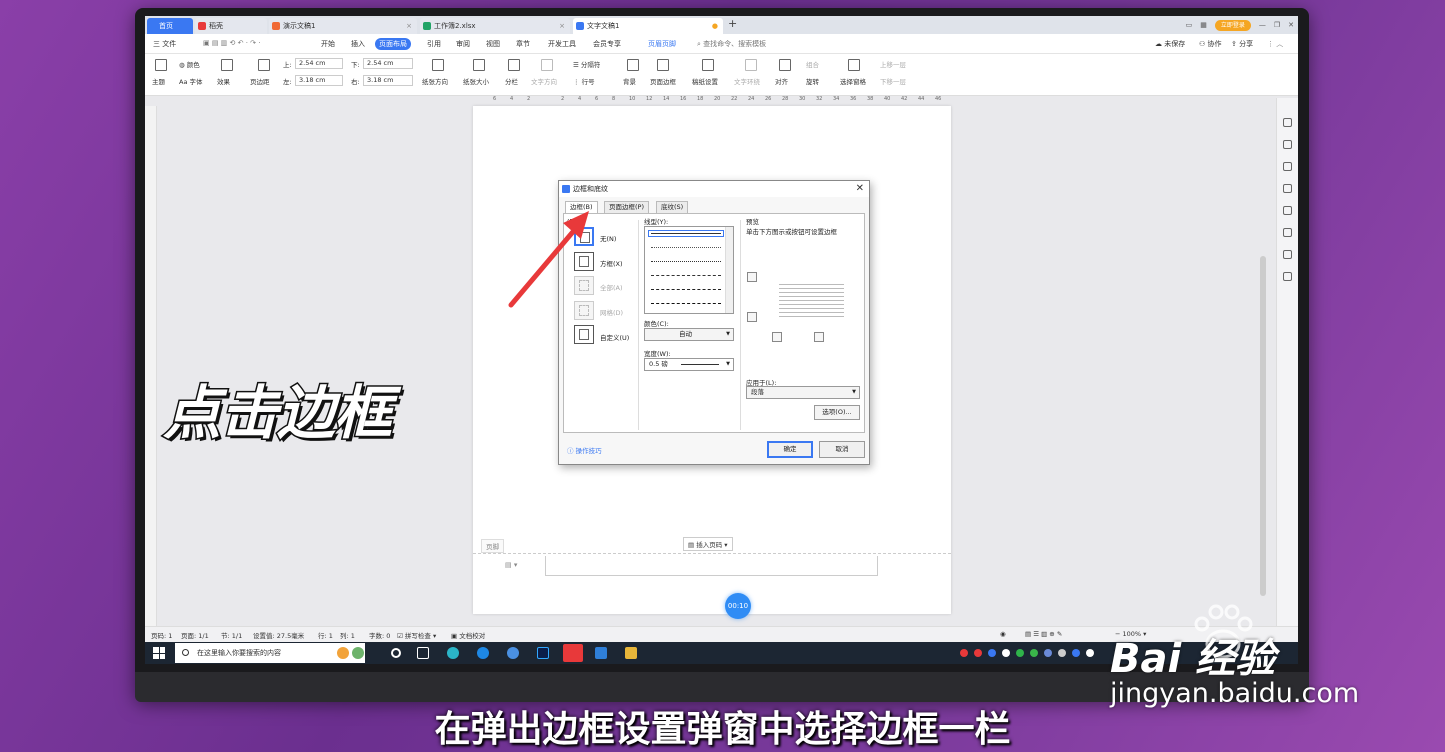  What do you see at coordinates (1170, 44) in the screenshot?
I see `unsaved-button: ☁ 未保存` at bounding box center [1170, 44].